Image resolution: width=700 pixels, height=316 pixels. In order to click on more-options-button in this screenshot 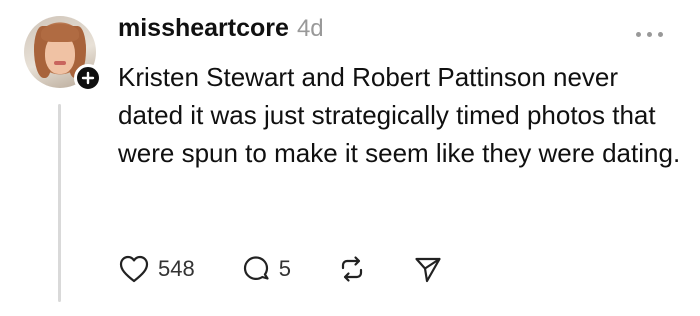, I will do `click(654, 34)`.